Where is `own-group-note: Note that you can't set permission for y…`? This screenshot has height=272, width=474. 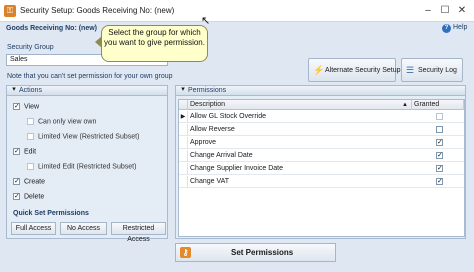
own-group-note: Note that you can't set permission for y… is located at coordinates (90, 76).